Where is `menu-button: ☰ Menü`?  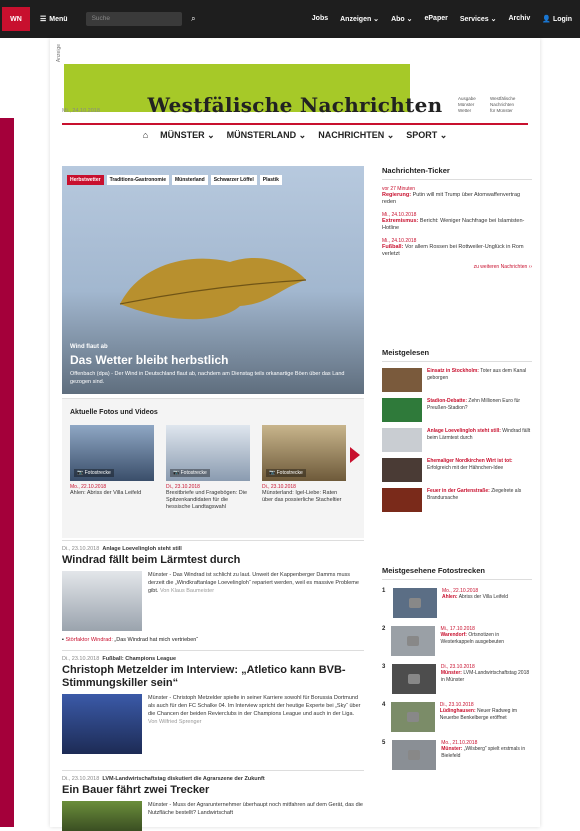 menu-button: ☰ Menü is located at coordinates (54, 19).